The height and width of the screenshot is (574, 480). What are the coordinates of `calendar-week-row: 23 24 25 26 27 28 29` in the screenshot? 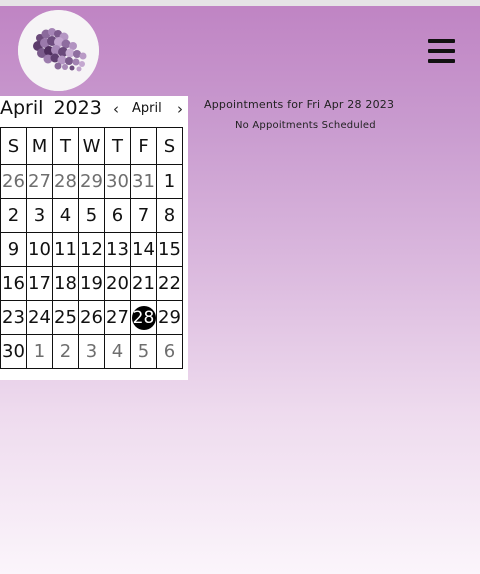 It's located at (91, 317).